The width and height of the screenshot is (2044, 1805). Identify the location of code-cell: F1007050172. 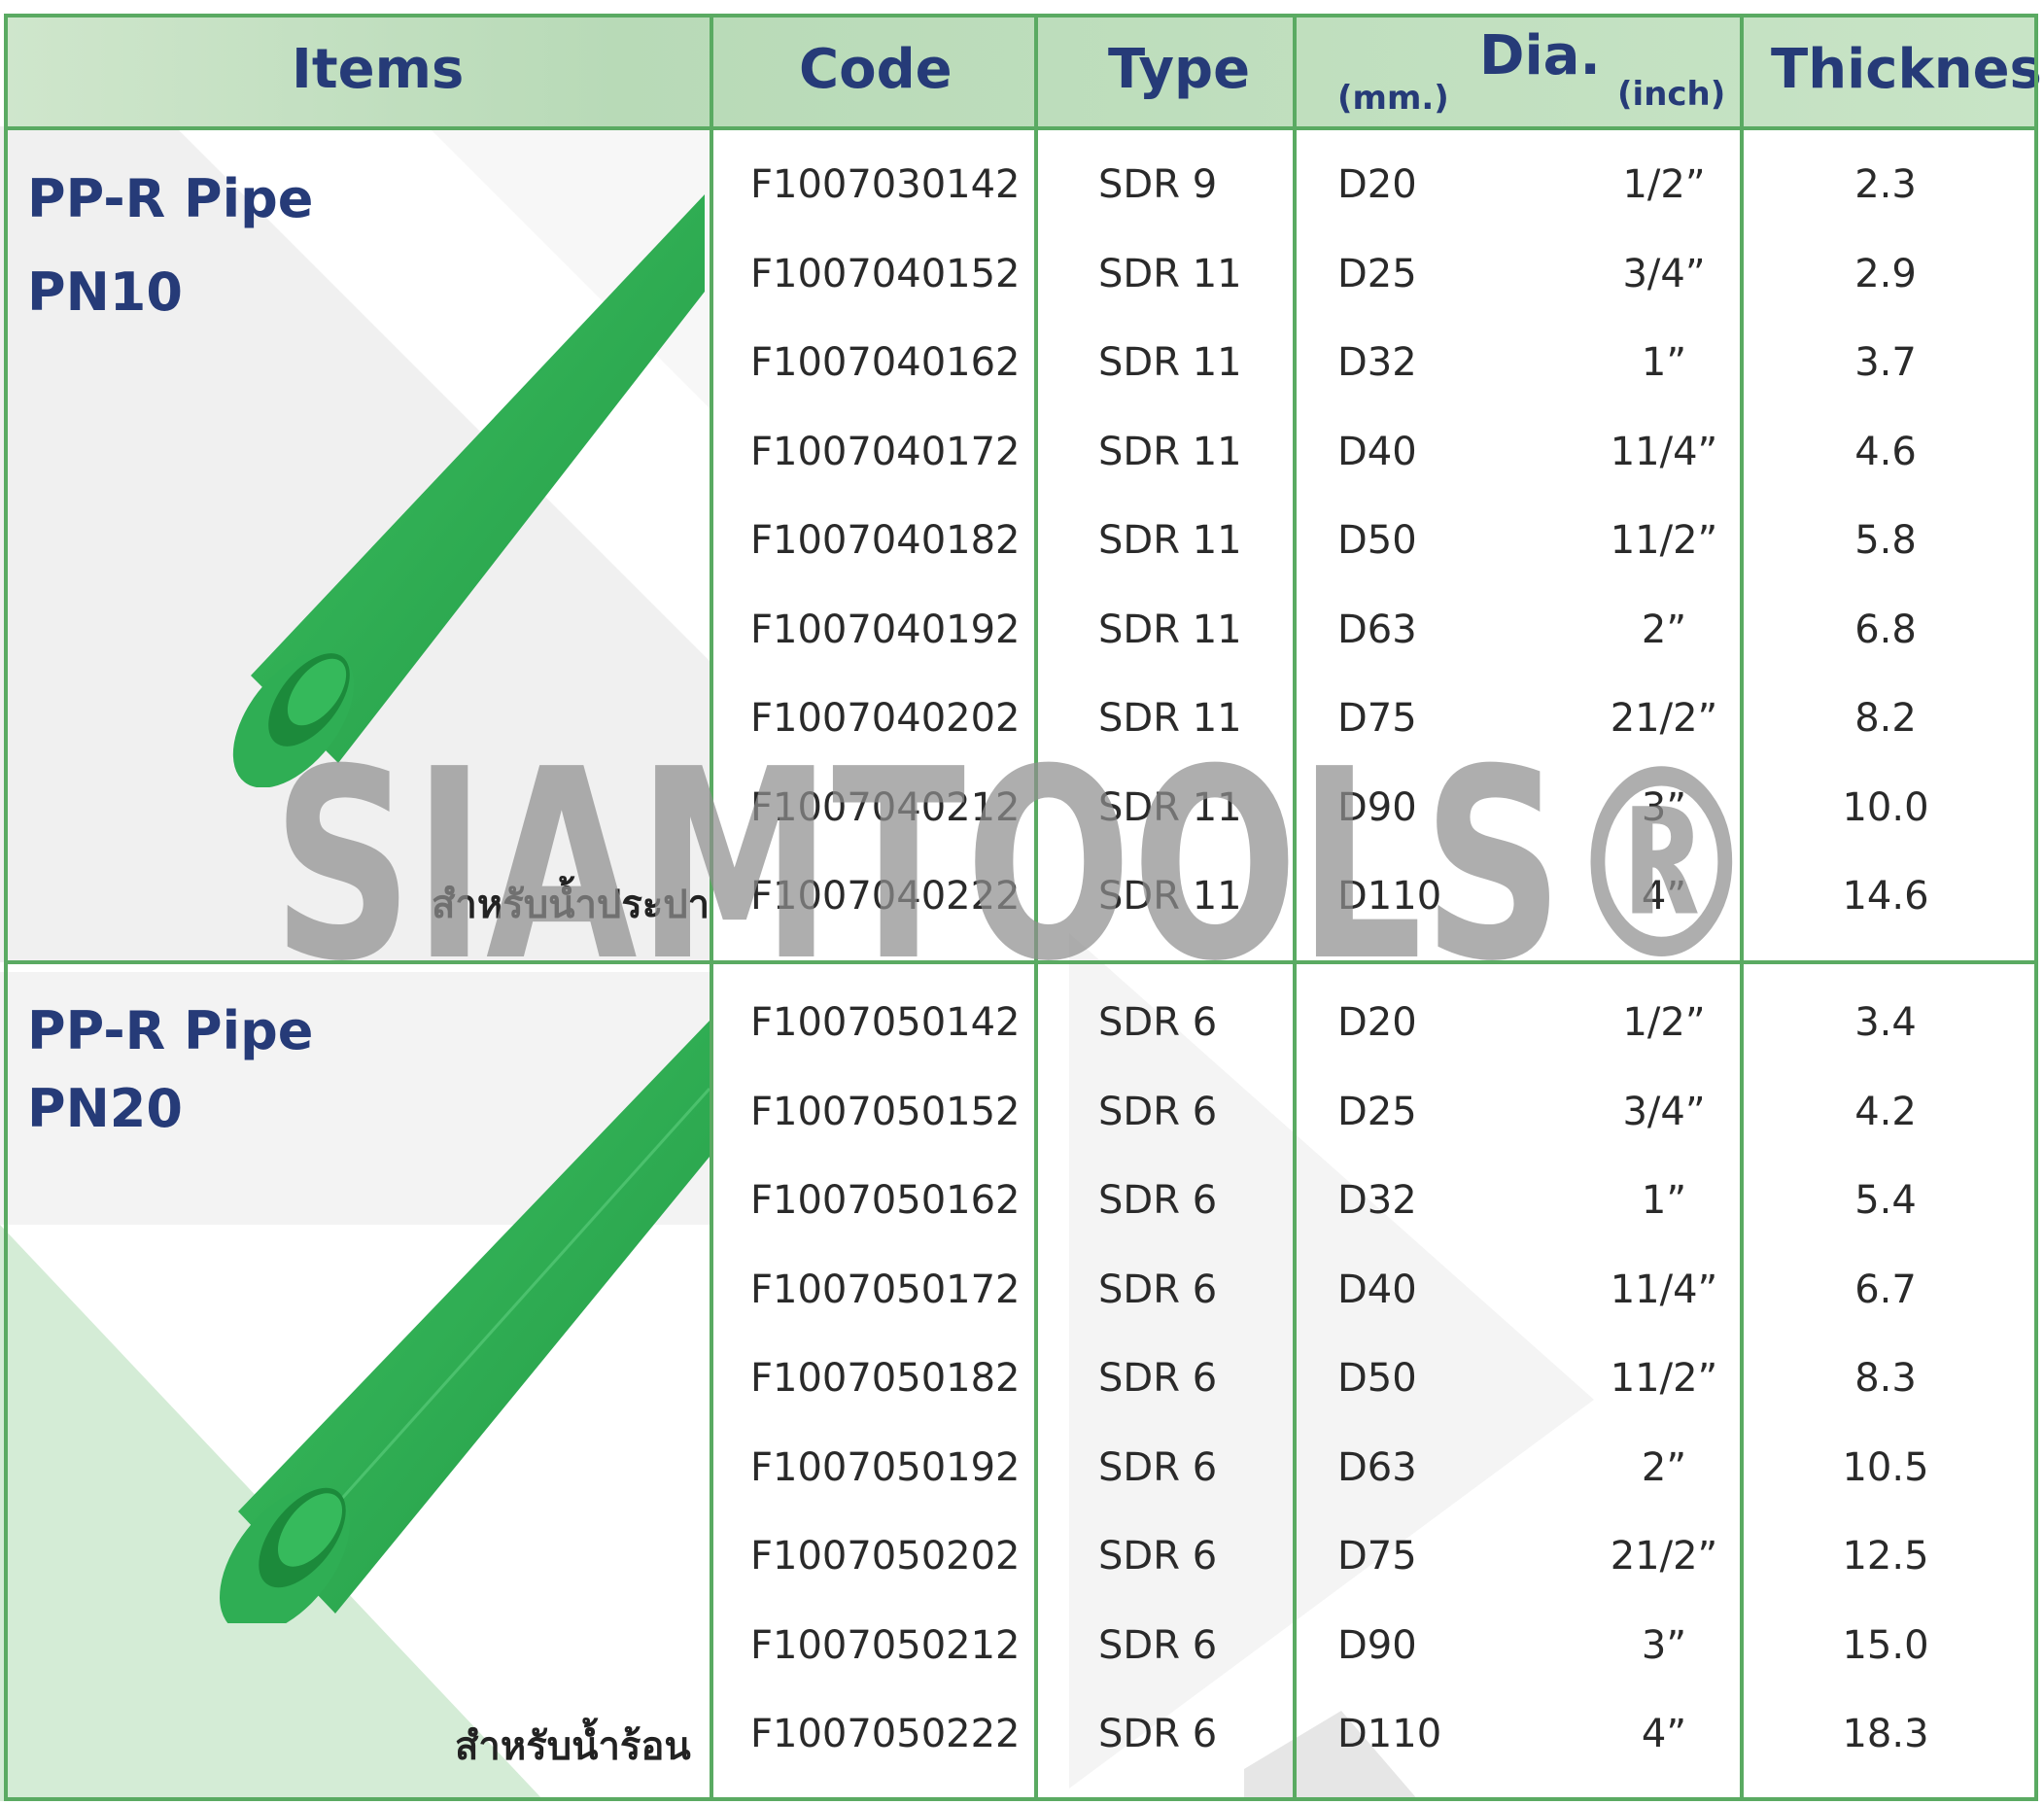
(885, 1289).